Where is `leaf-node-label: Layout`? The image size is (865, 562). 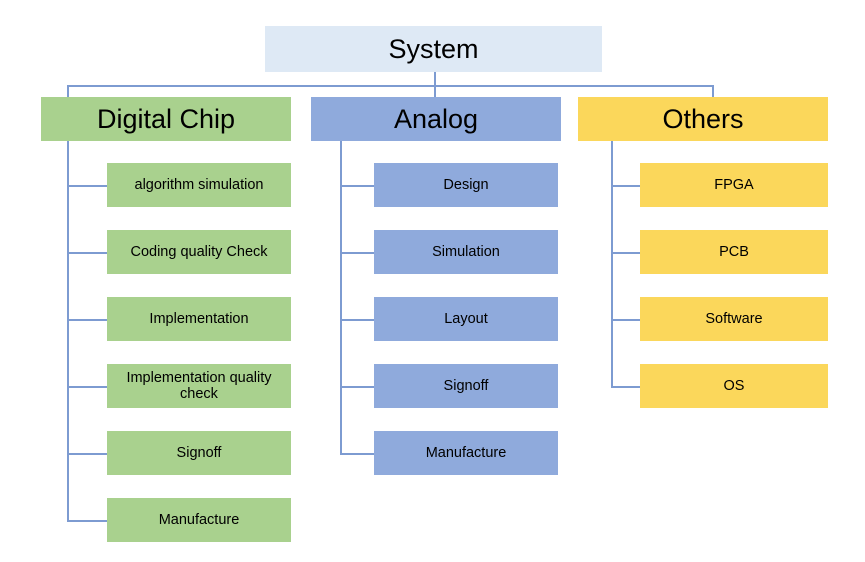 leaf-node-label: Layout is located at coordinates (466, 318).